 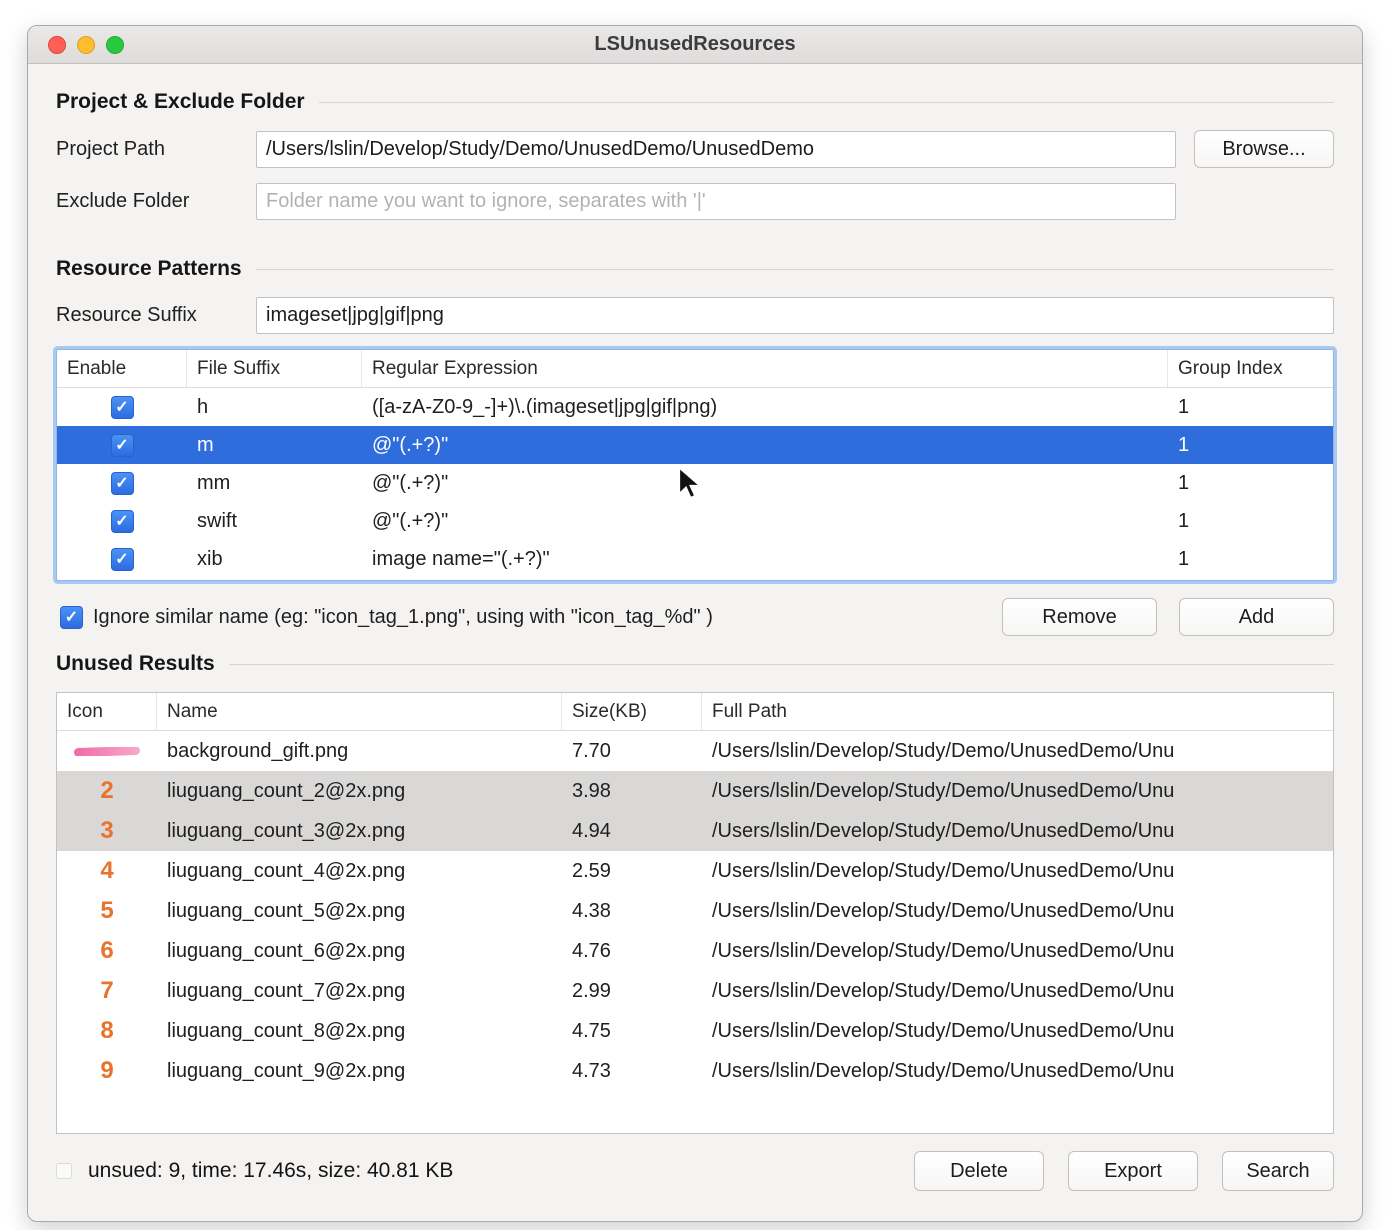 What do you see at coordinates (1278, 1171) in the screenshot?
I see `search-button: Search` at bounding box center [1278, 1171].